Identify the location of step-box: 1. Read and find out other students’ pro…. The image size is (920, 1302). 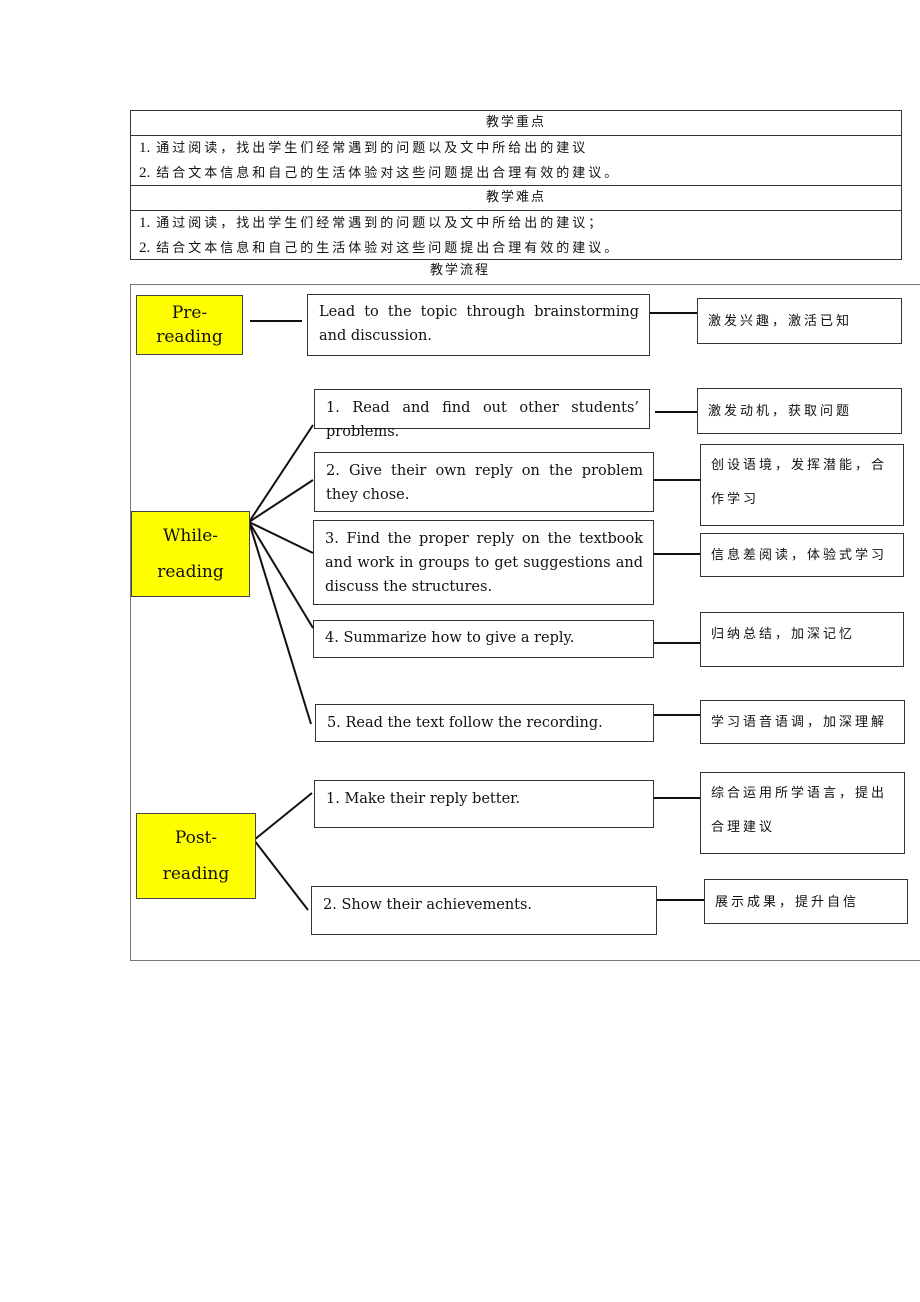
(482, 414).